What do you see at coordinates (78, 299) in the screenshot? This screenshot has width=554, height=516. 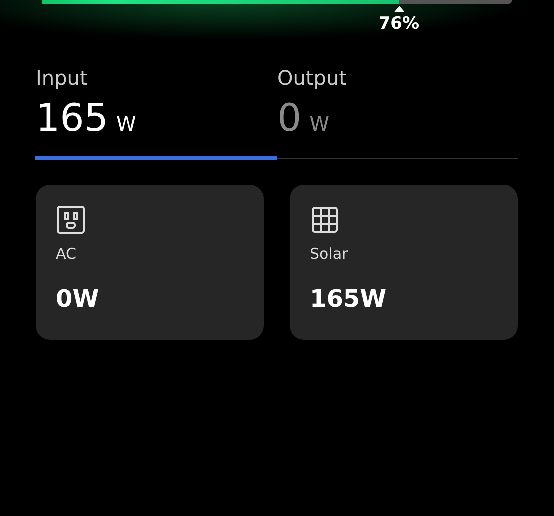 I see `source-reading: 0W` at bounding box center [78, 299].